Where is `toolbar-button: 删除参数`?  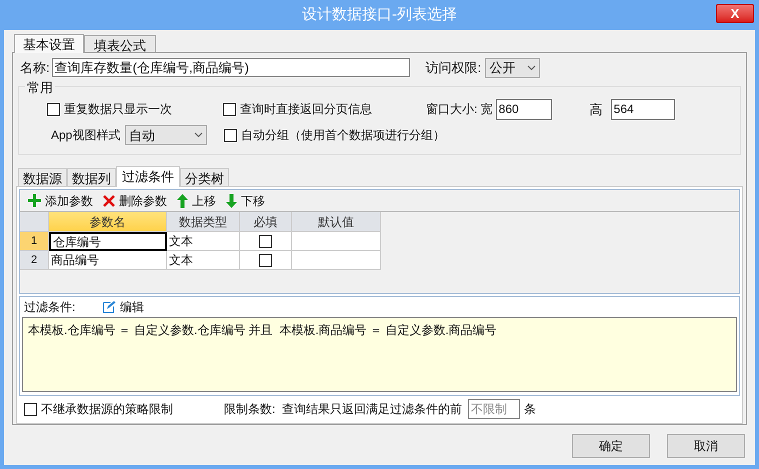 toolbar-button: 删除参数 is located at coordinates (135, 201).